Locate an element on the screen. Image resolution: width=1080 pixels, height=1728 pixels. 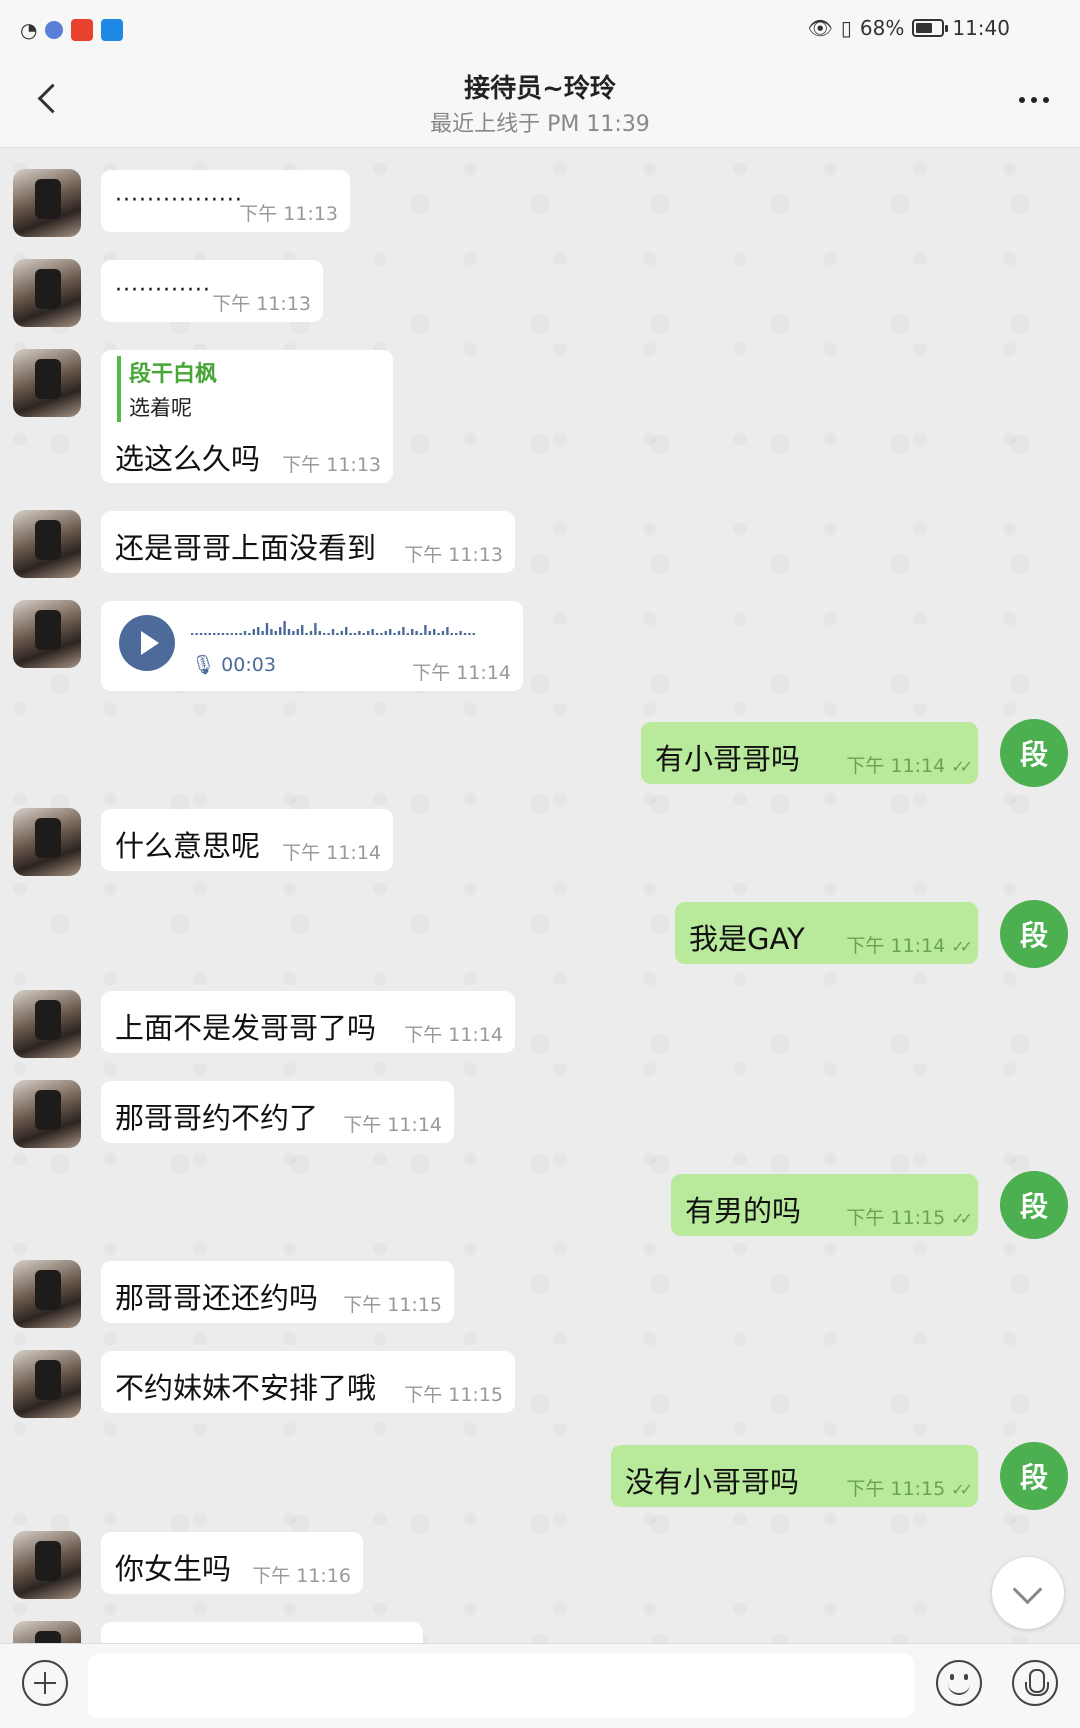
message-bubble-outgoing: 有小哥哥吗 下午 11:14 ✓✓ is located at coordinates (809, 753).